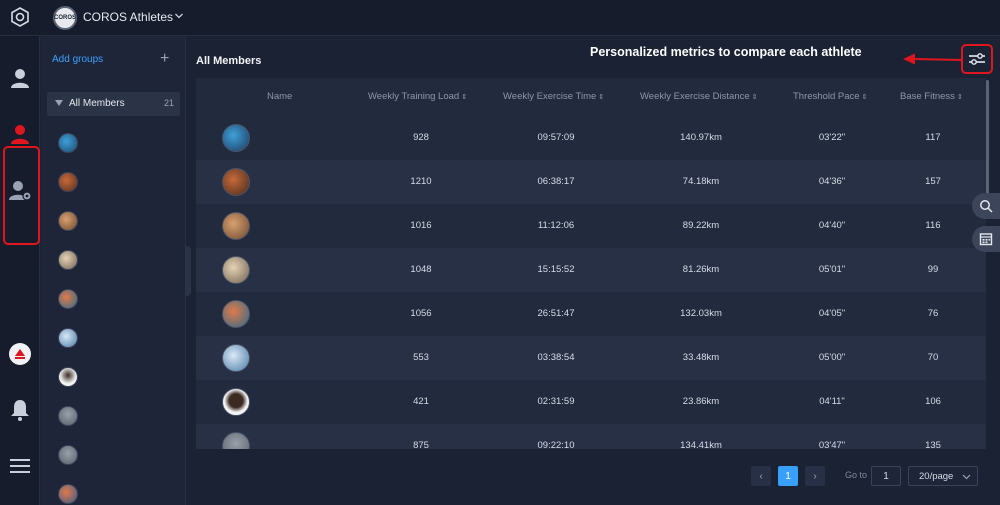 The image size is (1000, 505). What do you see at coordinates (701, 357) in the screenshot?
I see `cell-exercise-distance: 33.48km` at bounding box center [701, 357].